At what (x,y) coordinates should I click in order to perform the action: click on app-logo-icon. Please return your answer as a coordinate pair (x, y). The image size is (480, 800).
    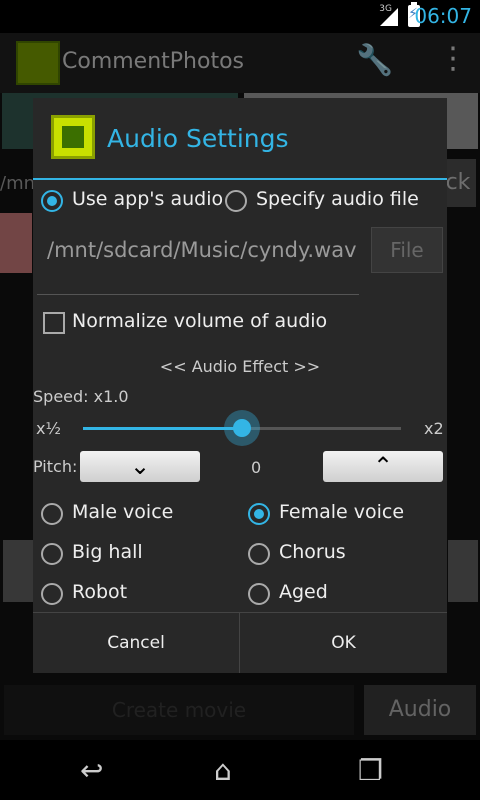
    Looking at the image, I should click on (73, 137).